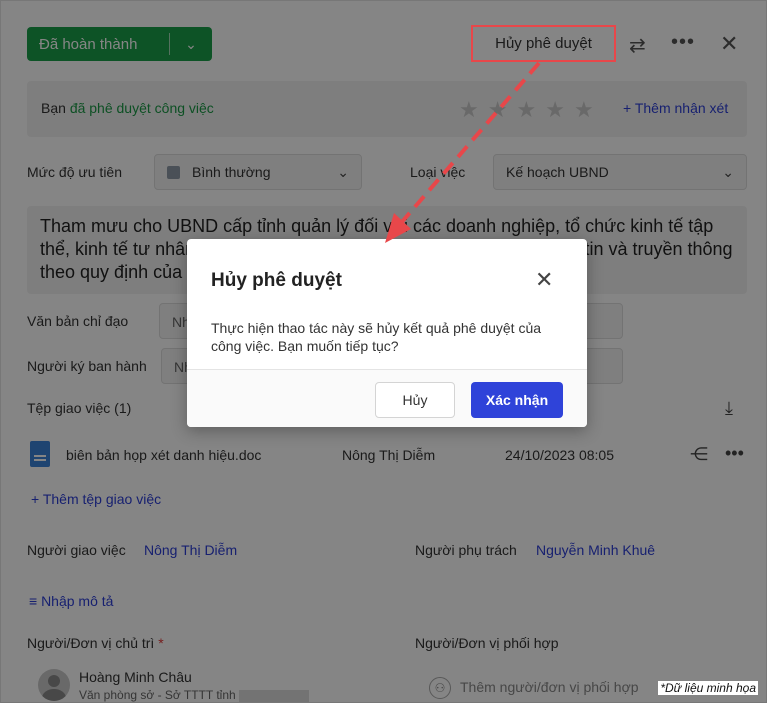 The height and width of the screenshot is (703, 767). What do you see at coordinates (276, 280) in the screenshot?
I see `dialog-title: Hủy phê duyệt` at bounding box center [276, 280].